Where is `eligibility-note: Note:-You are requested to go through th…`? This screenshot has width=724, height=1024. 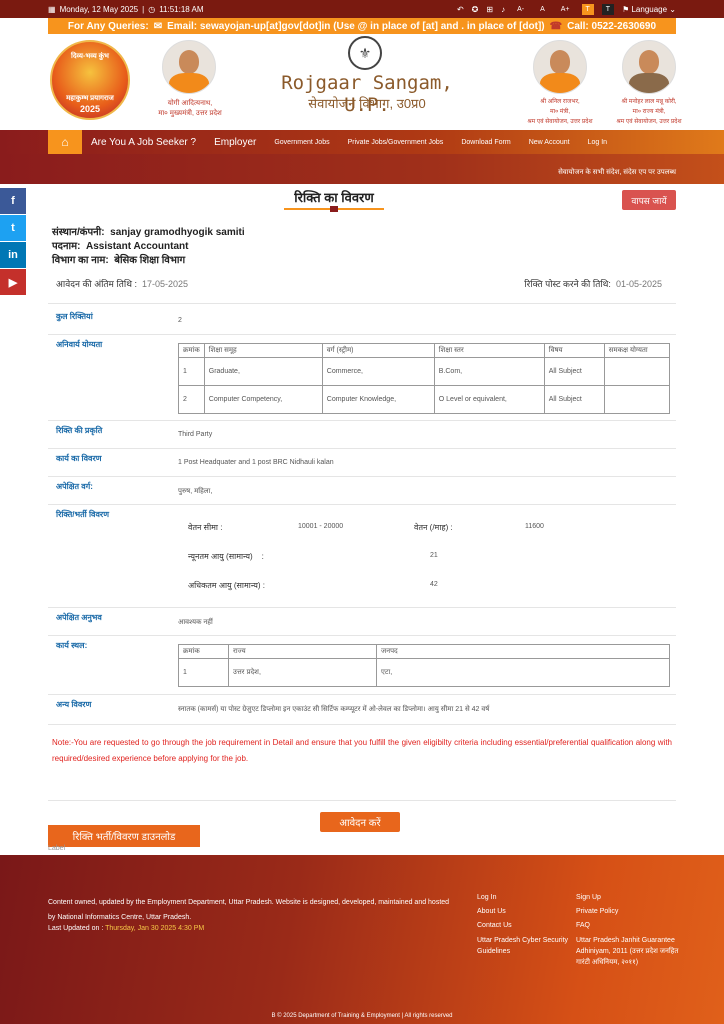 eligibility-note: Note:-You are requested to go through th… is located at coordinates (362, 750).